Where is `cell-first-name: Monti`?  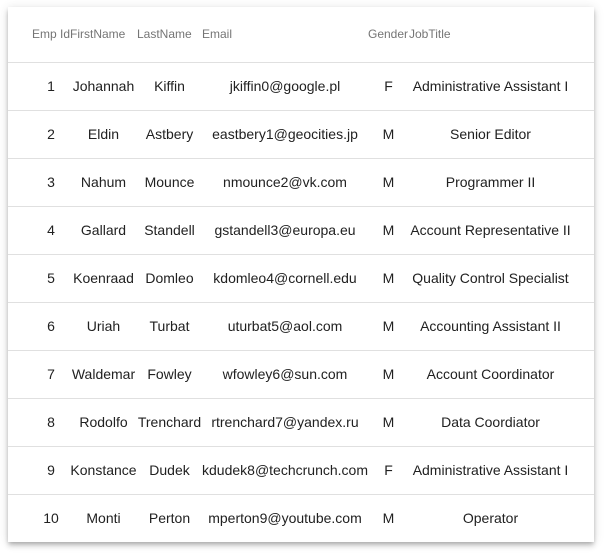 cell-first-name: Monti is located at coordinates (103, 518).